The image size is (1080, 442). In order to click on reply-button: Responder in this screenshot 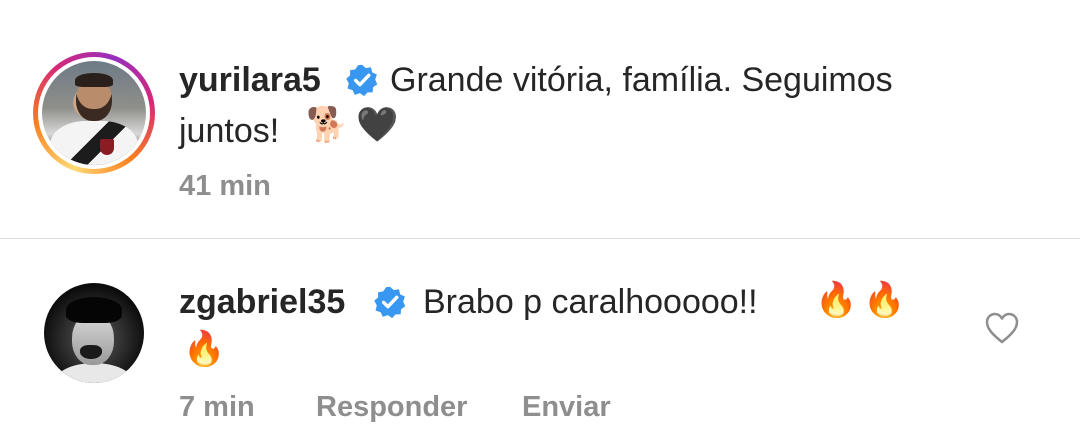, I will do `click(391, 407)`.